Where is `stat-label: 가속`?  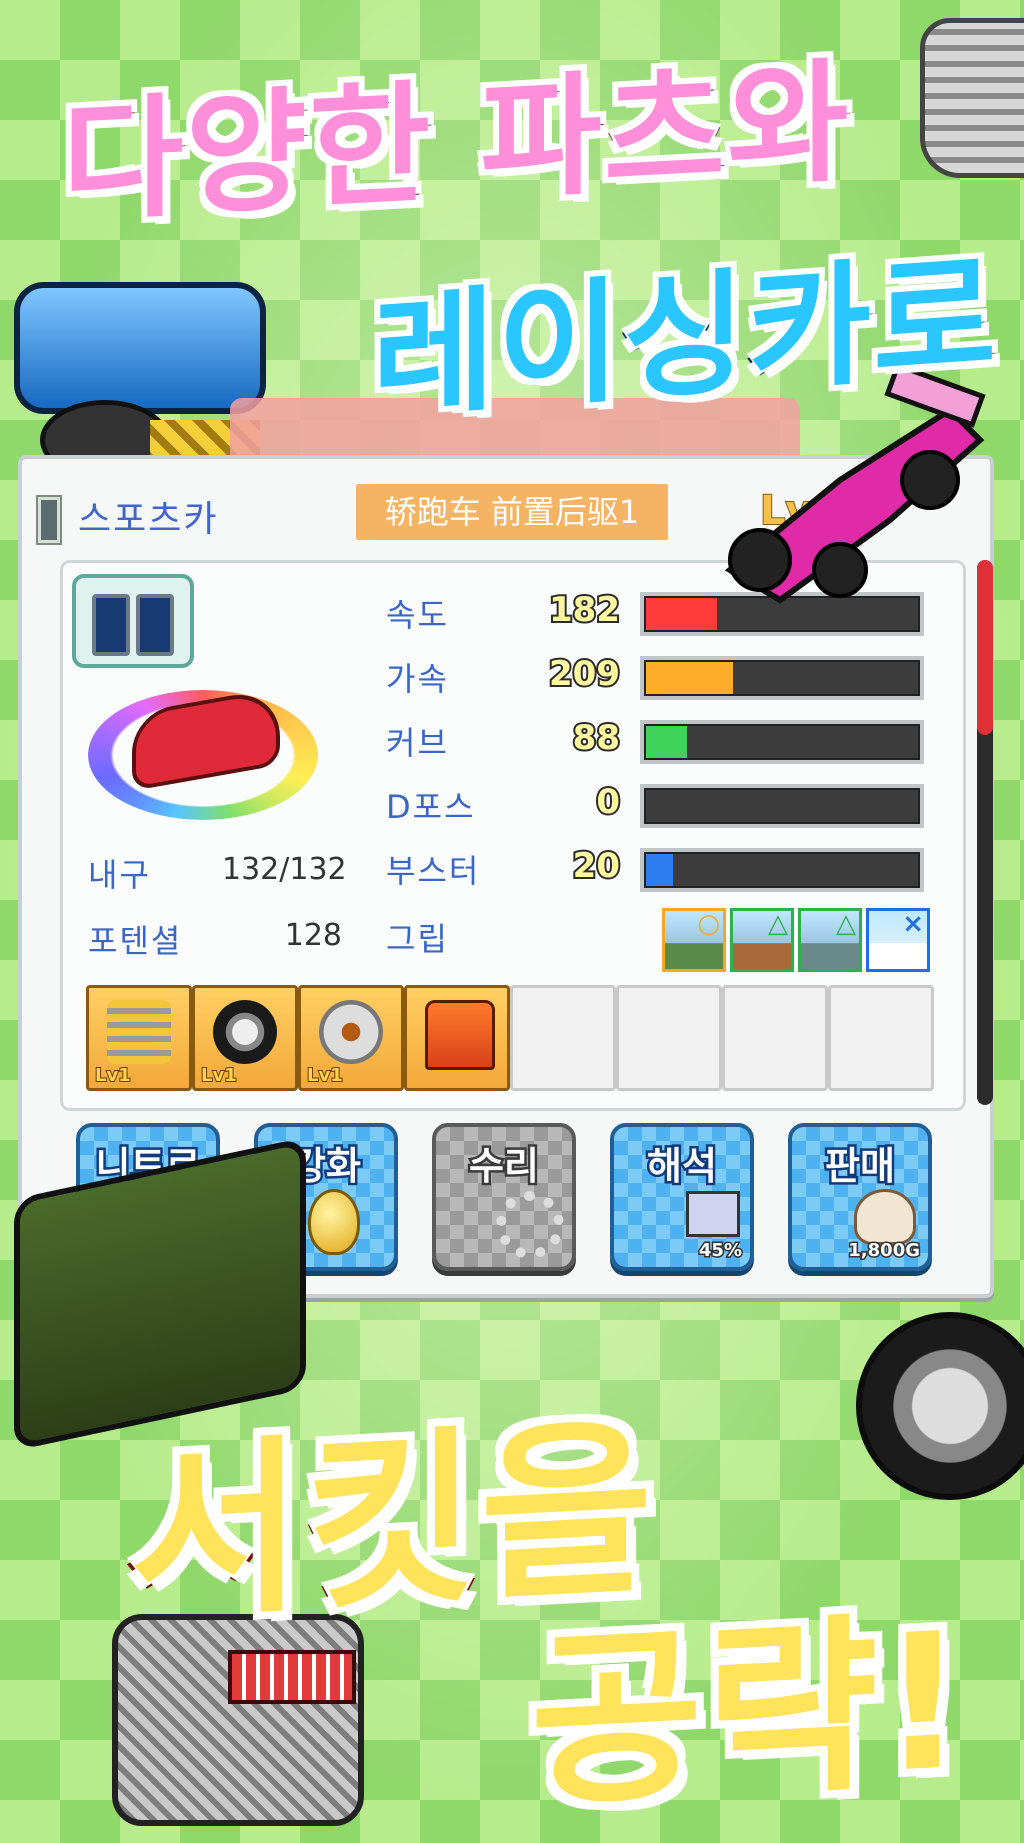 stat-label: 가속 is located at coordinates (417, 679).